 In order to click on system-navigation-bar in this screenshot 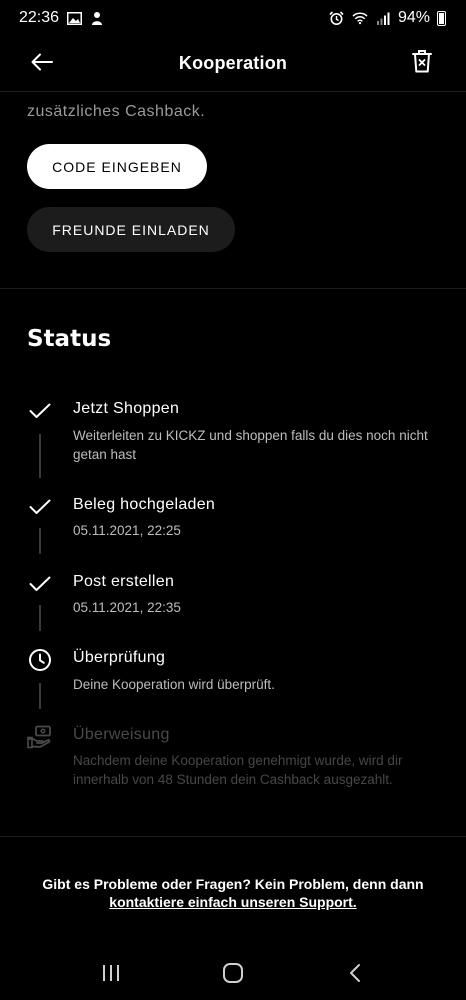, I will do `click(233, 972)`.